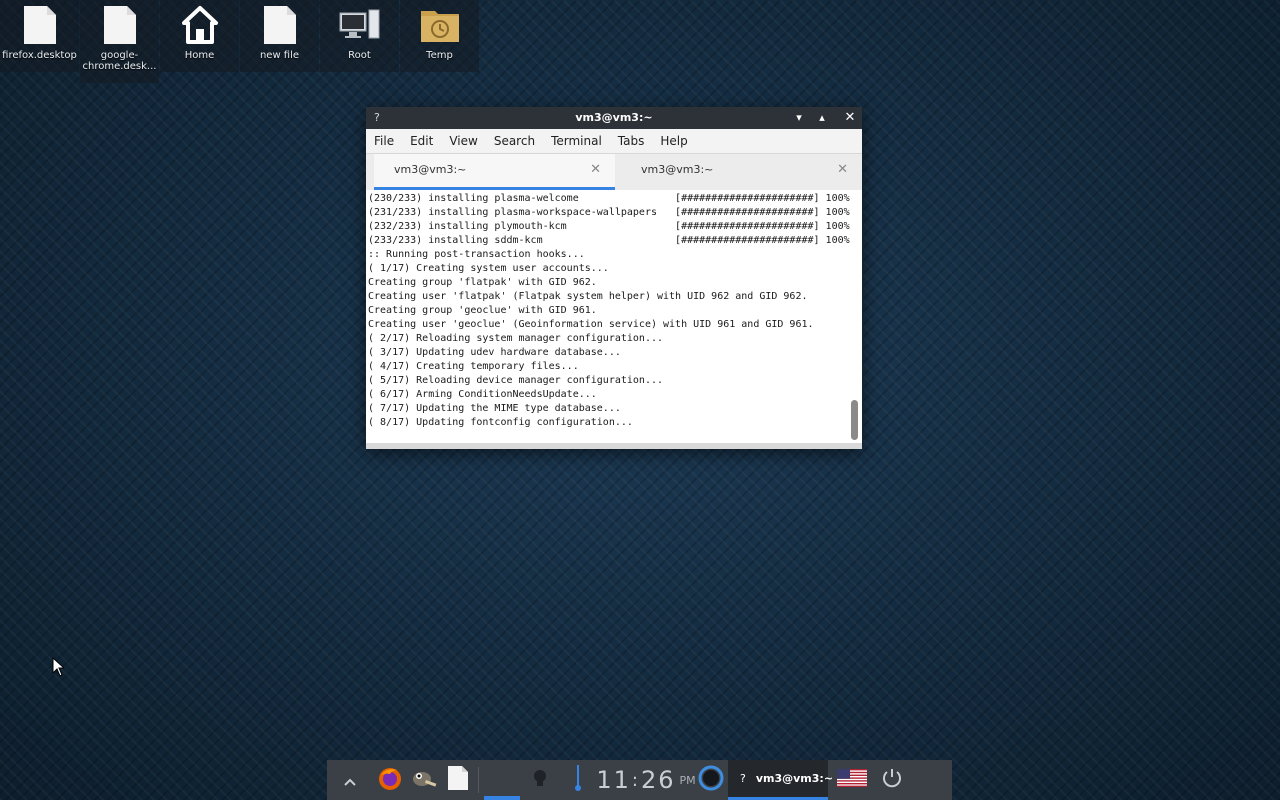 The height and width of the screenshot is (800, 1280). I want to click on taskbar-window-label: vm3@vm3:~, so click(794, 778).